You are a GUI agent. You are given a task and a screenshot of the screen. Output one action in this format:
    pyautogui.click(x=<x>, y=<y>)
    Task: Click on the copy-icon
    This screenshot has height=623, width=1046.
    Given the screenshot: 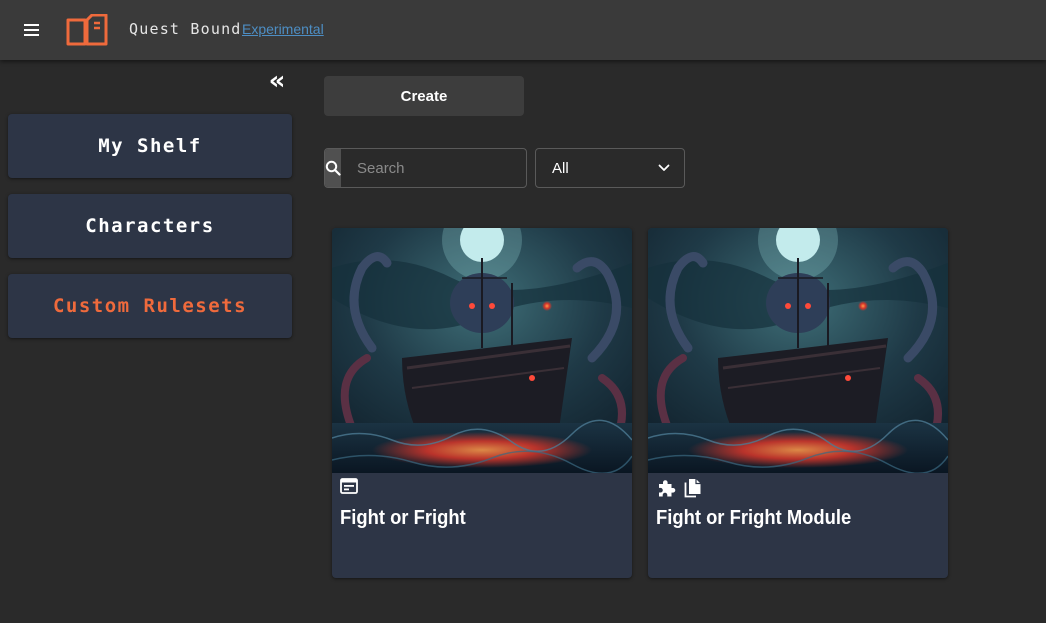 What is the action you would take?
    pyautogui.click(x=692, y=488)
    